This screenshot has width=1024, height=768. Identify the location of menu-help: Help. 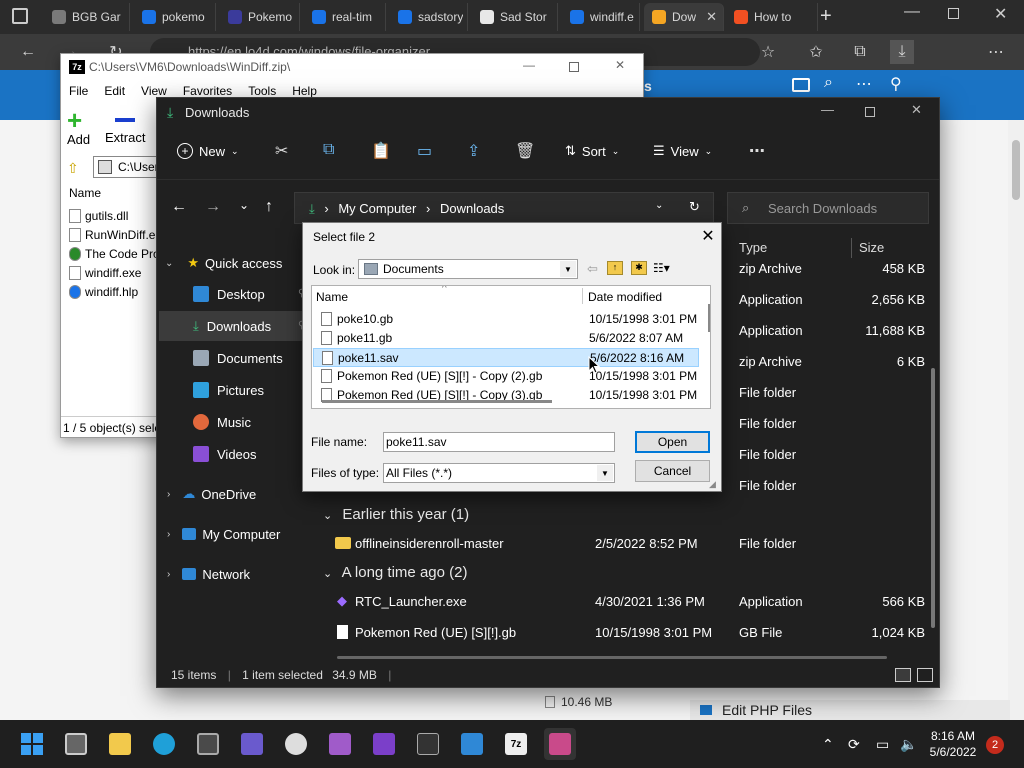
(304, 91).